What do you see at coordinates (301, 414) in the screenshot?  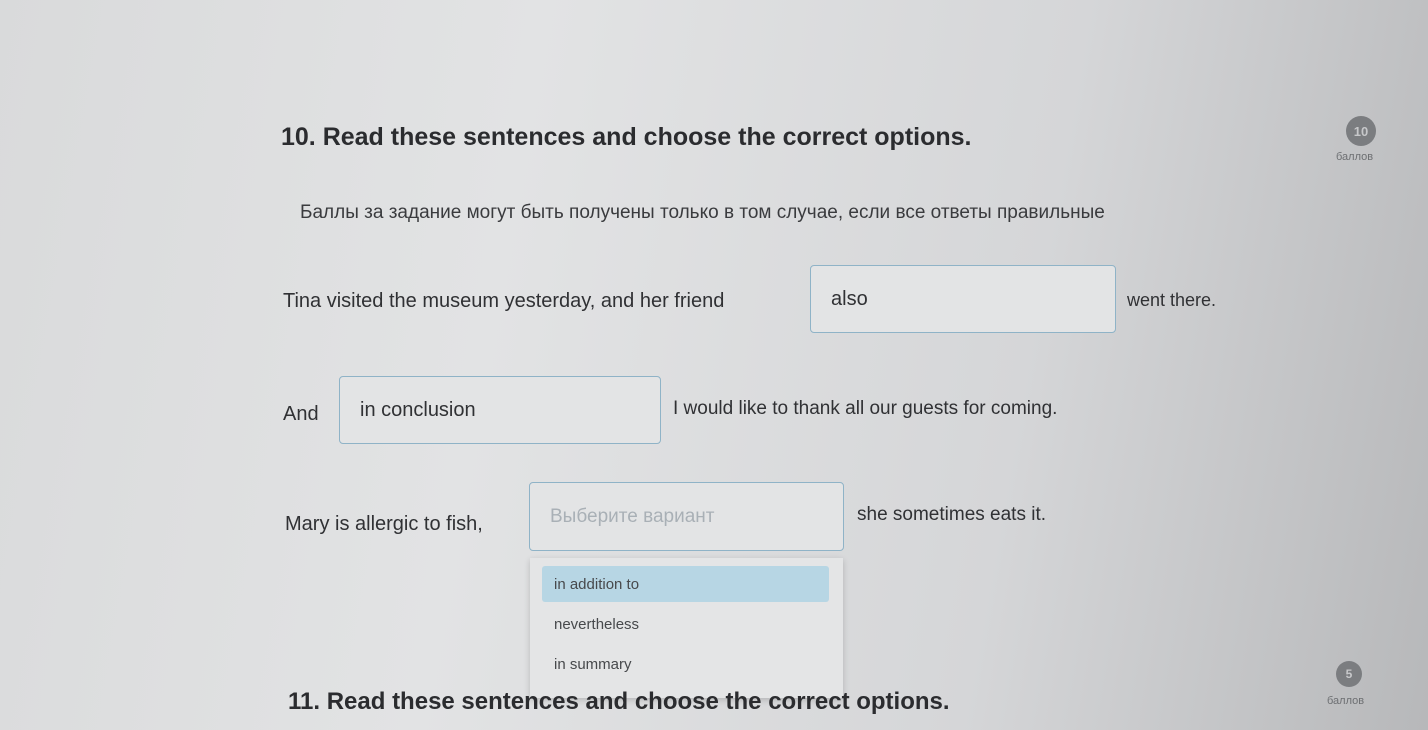 I see `sentence-2-before: And` at bounding box center [301, 414].